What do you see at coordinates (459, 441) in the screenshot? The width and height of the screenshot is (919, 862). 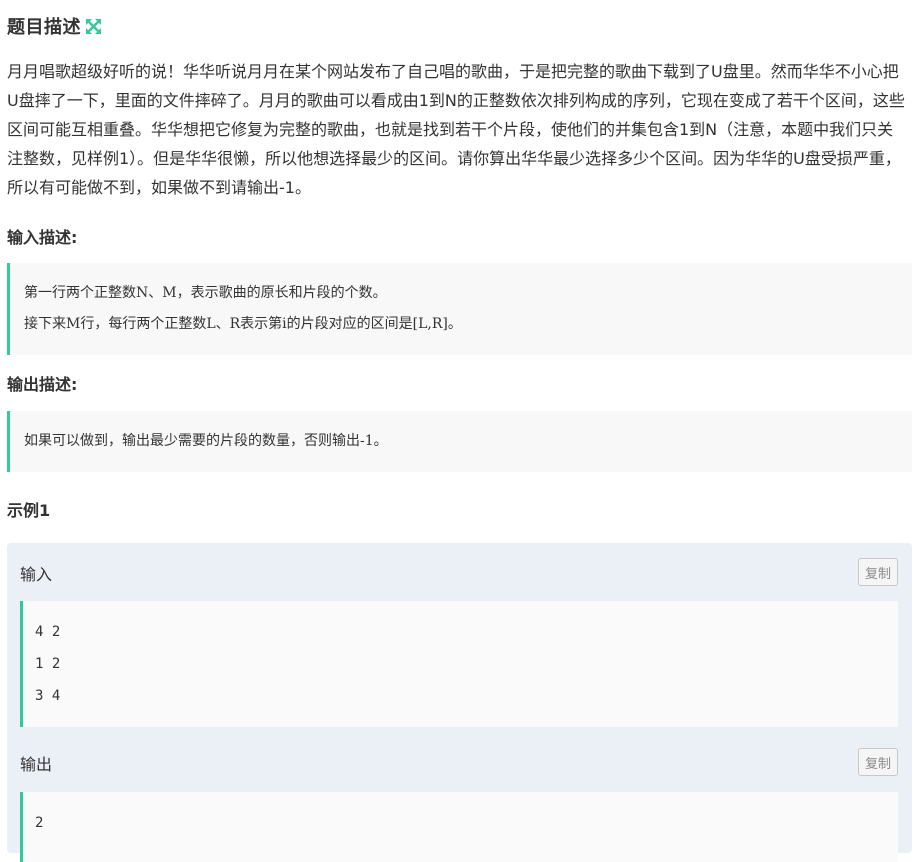 I see `output-description-block: 如果可以做到，输出最少需要的片段的数量，否则输出-1。` at bounding box center [459, 441].